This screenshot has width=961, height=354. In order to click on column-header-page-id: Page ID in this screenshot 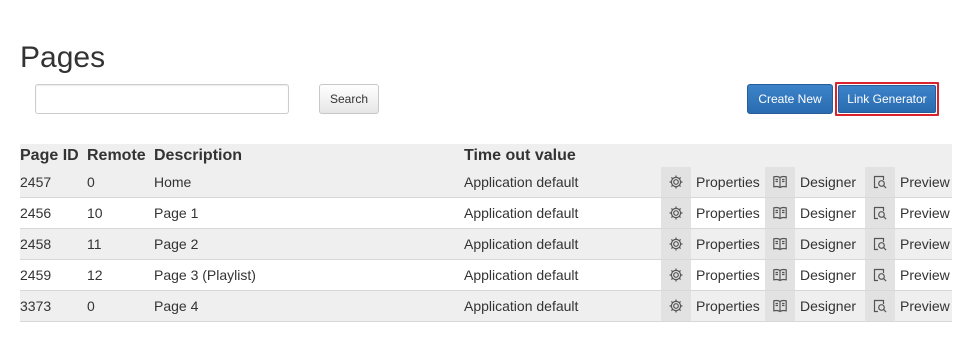, I will do `click(49, 155)`.